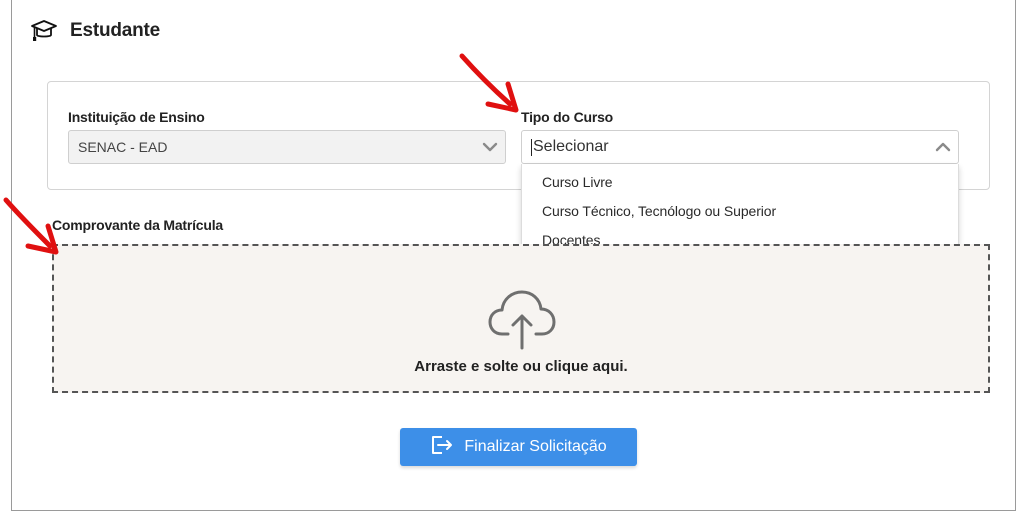 The height and width of the screenshot is (513, 1018). I want to click on finalize-request-button: Finalizar Solicitação, so click(518, 447).